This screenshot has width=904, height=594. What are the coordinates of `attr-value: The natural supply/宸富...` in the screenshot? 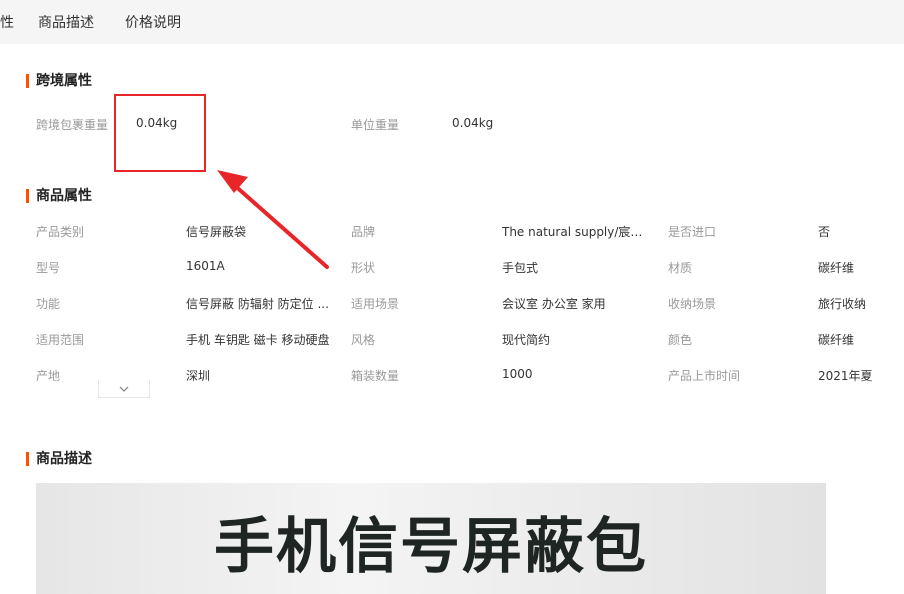 It's located at (576, 232).